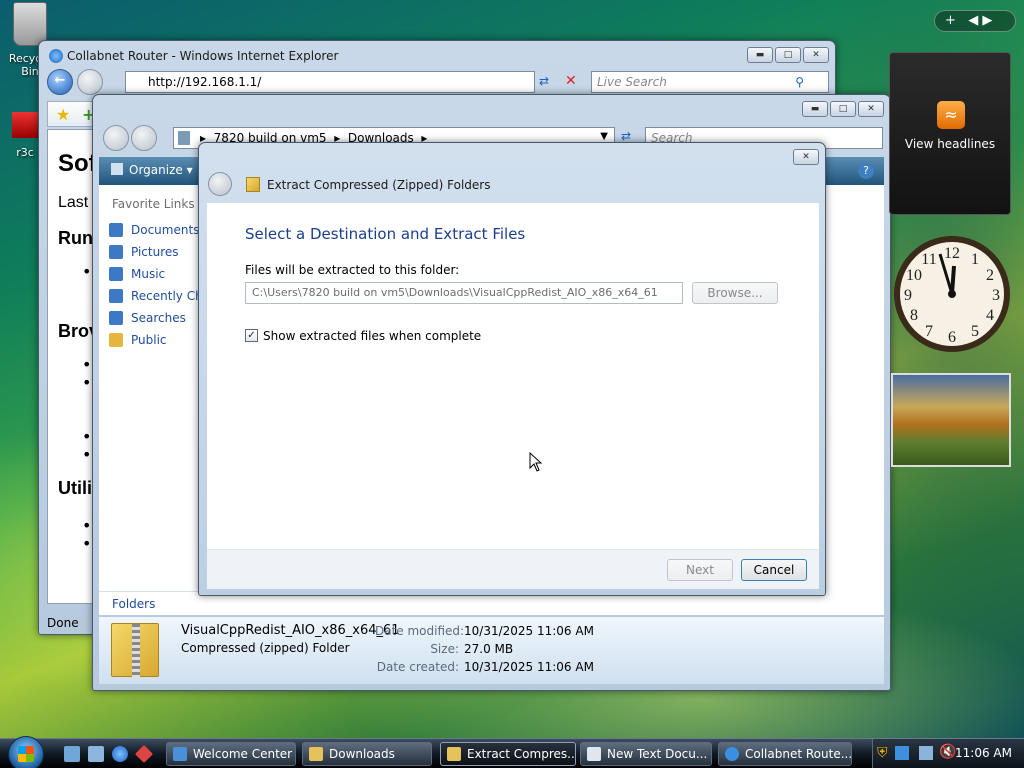 The height and width of the screenshot is (768, 1024). What do you see at coordinates (205, 82) in the screenshot?
I see `ie-address-text: http://192.168.1.1/` at bounding box center [205, 82].